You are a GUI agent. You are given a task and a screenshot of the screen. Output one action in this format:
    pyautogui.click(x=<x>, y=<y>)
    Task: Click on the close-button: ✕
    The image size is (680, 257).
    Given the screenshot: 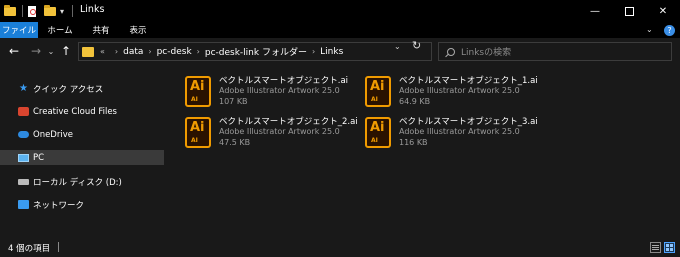 What is the action you would take?
    pyautogui.click(x=663, y=11)
    